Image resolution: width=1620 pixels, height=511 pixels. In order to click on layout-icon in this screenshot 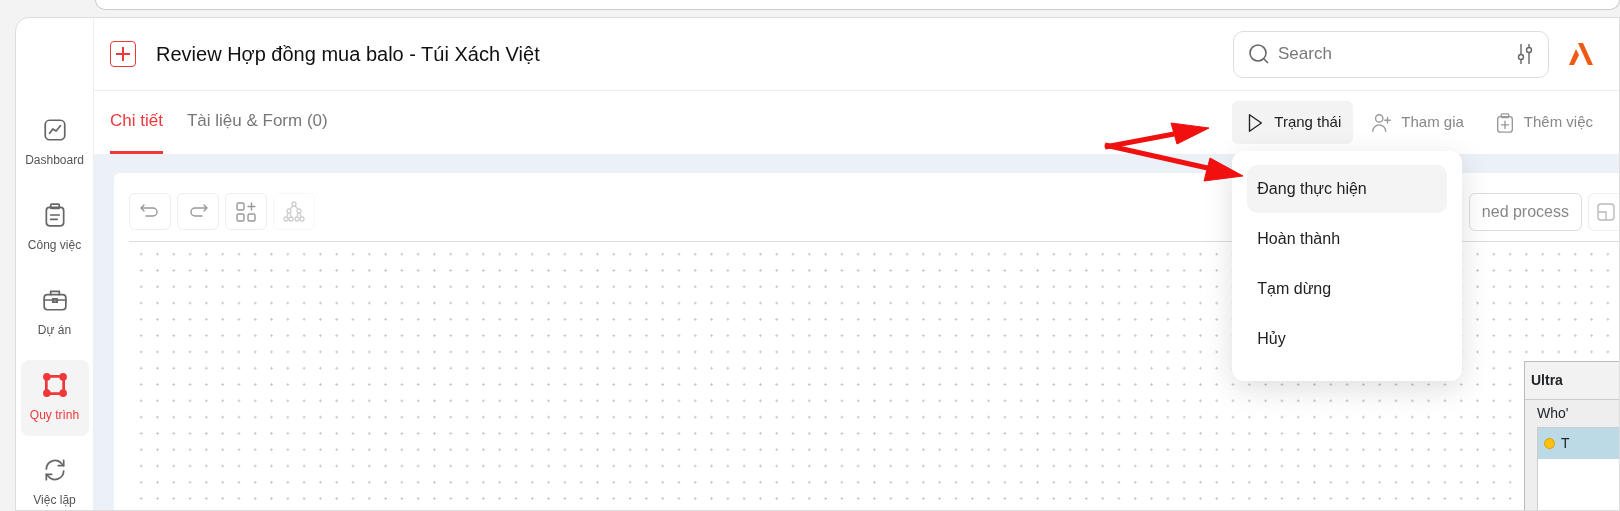, I will do `click(1606, 212)`.